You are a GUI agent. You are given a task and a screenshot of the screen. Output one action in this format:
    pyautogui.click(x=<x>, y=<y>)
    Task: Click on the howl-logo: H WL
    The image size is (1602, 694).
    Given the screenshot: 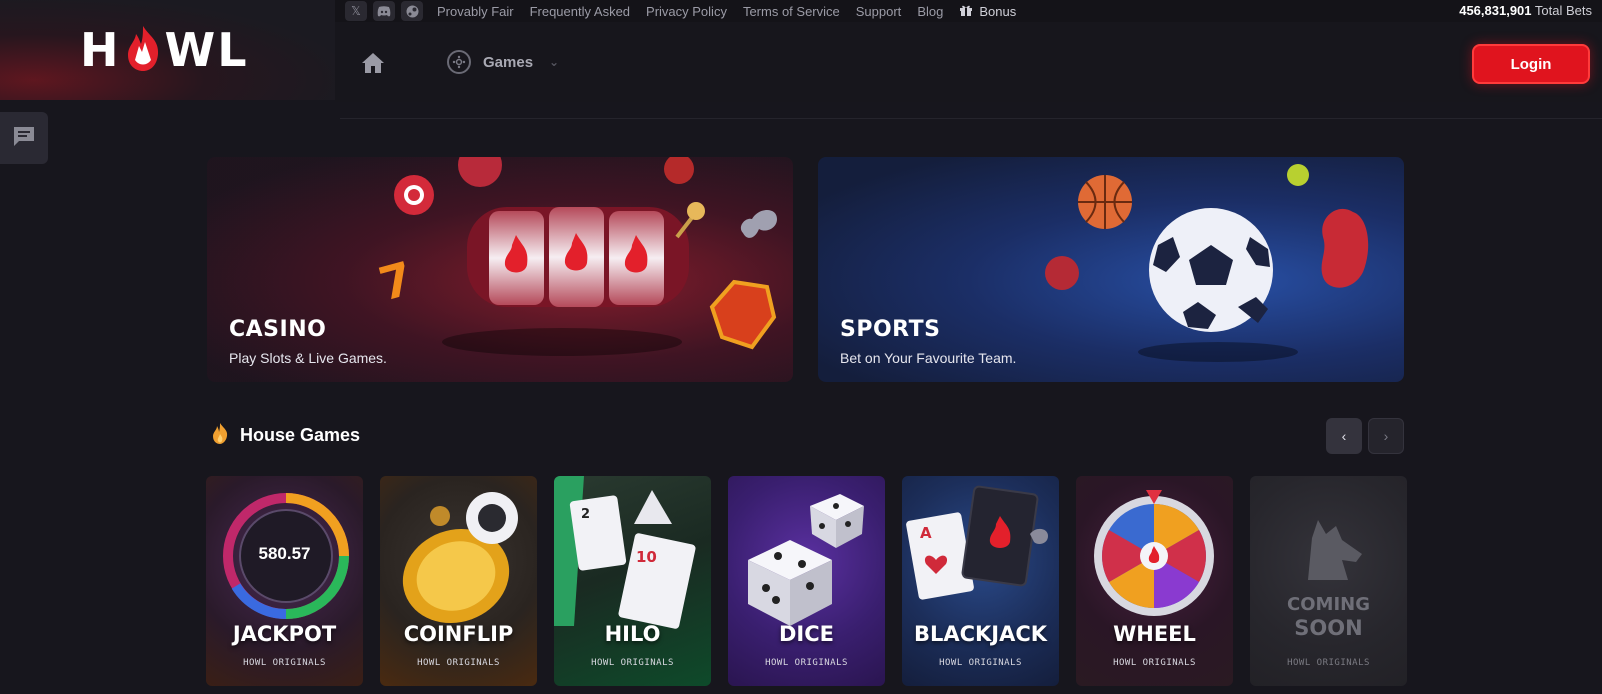 What is the action you would take?
    pyautogui.click(x=164, y=50)
    